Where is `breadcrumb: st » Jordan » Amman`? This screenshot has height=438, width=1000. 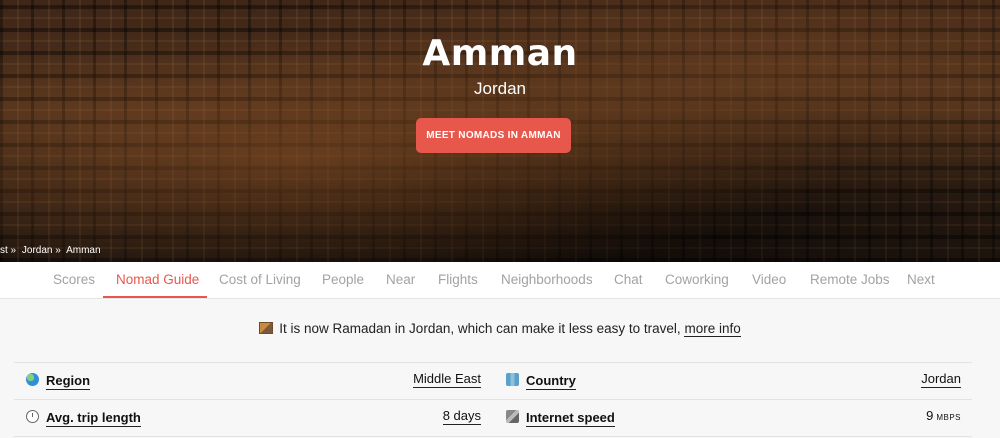
breadcrumb: st » Jordan » Amman is located at coordinates (52, 250).